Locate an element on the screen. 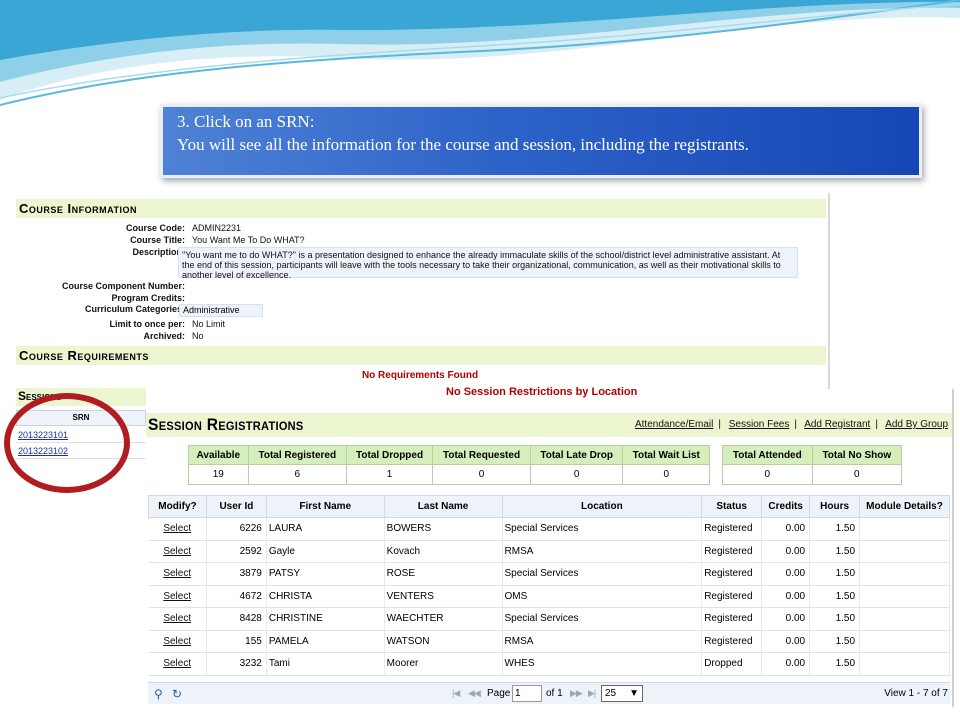 The image size is (960, 720). field-value: No Limit is located at coordinates (209, 324).